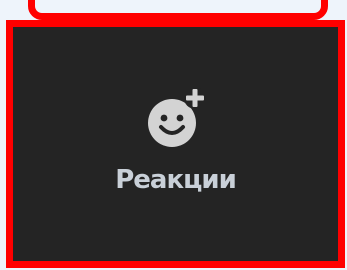 This screenshot has height=270, width=347. What do you see at coordinates (178, 10) in the screenshot?
I see `highlight-frame-top` at bounding box center [178, 10].